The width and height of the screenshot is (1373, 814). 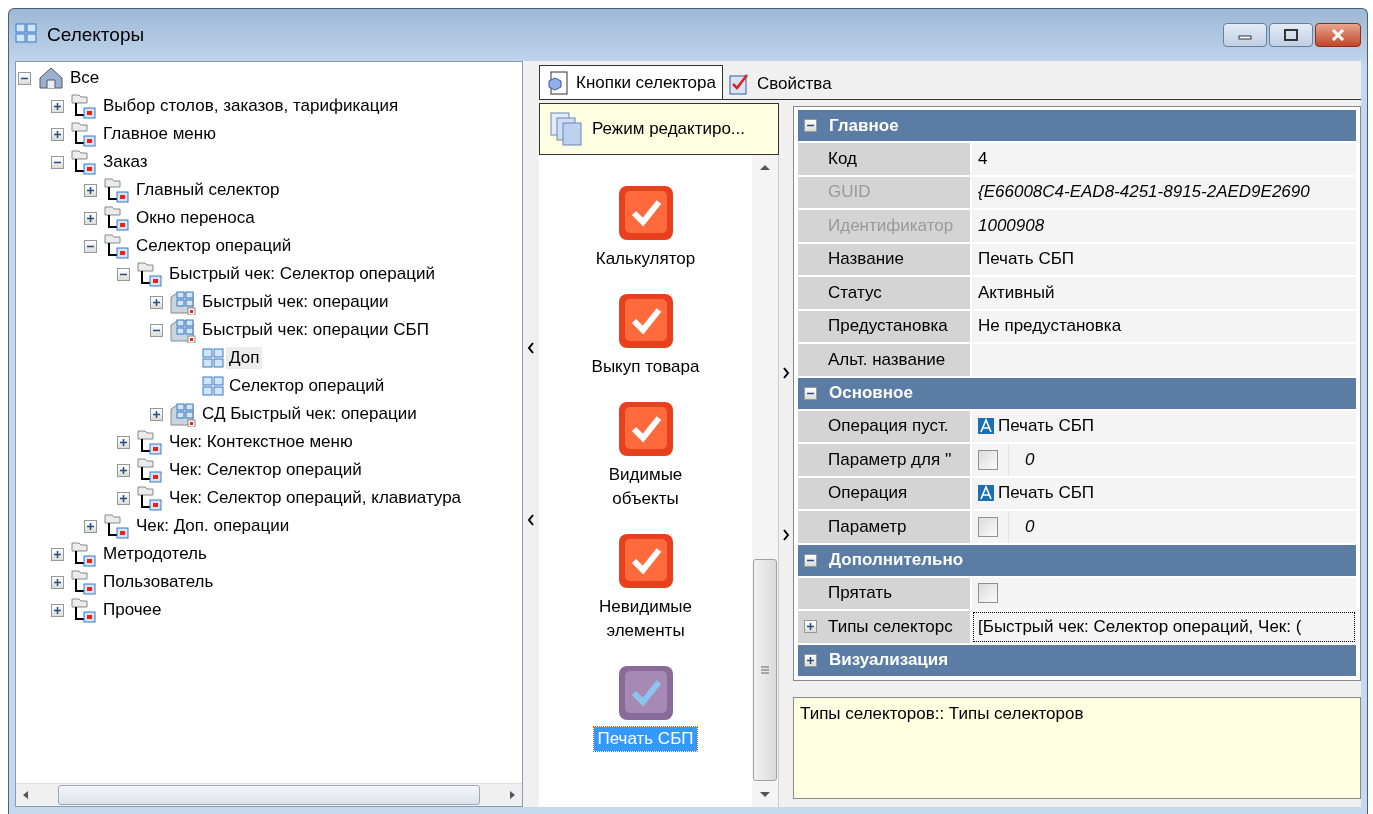 What do you see at coordinates (765, 481) in the screenshot?
I see `vertical-scrollbar` at bounding box center [765, 481].